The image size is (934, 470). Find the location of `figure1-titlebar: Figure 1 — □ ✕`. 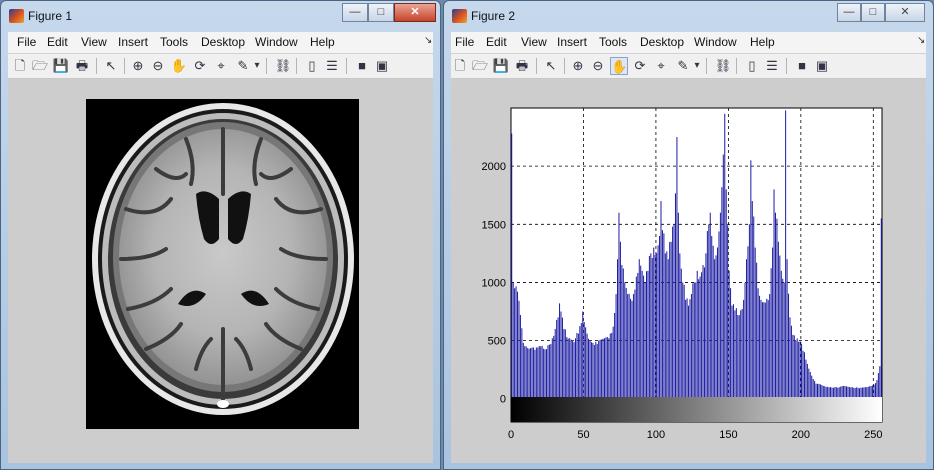

figure1-titlebar: Figure 1 — □ ✕ is located at coordinates (220, 16).